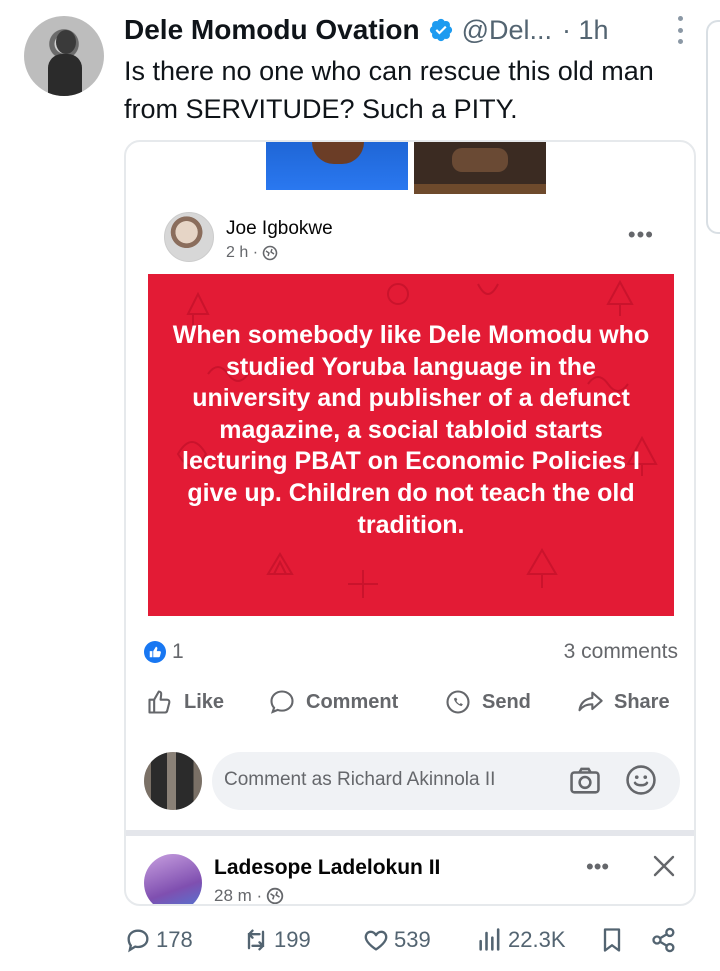  What do you see at coordinates (173, 879) in the screenshot?
I see `next-commenter-avatar` at bounding box center [173, 879].